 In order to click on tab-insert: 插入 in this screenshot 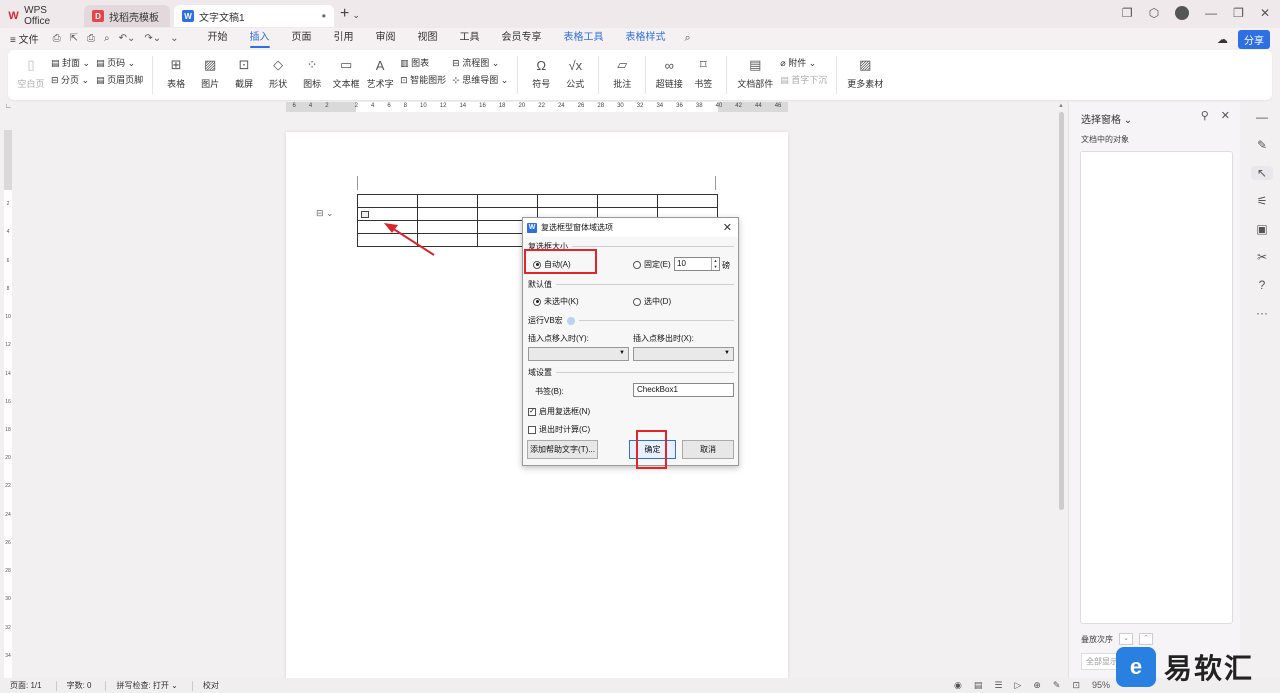, I will do `click(260, 38)`.